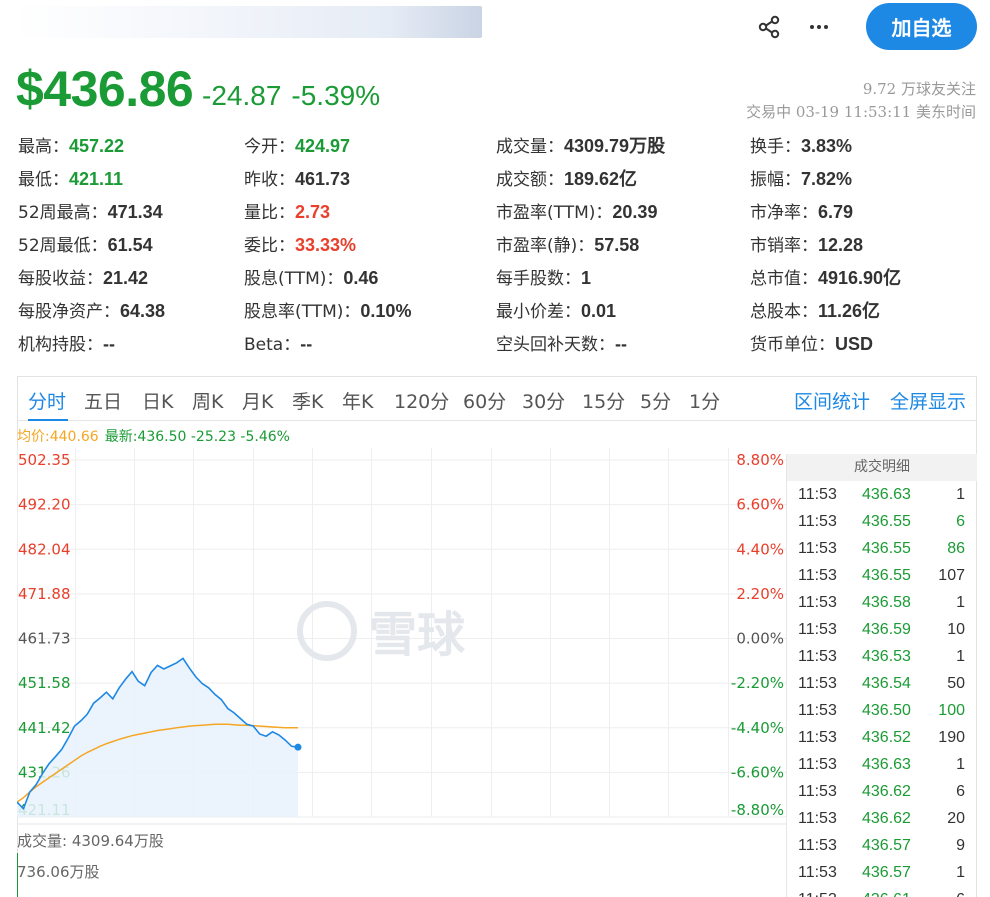  What do you see at coordinates (336, 95) in the screenshot?
I see `change-percent: -5.39%` at bounding box center [336, 95].